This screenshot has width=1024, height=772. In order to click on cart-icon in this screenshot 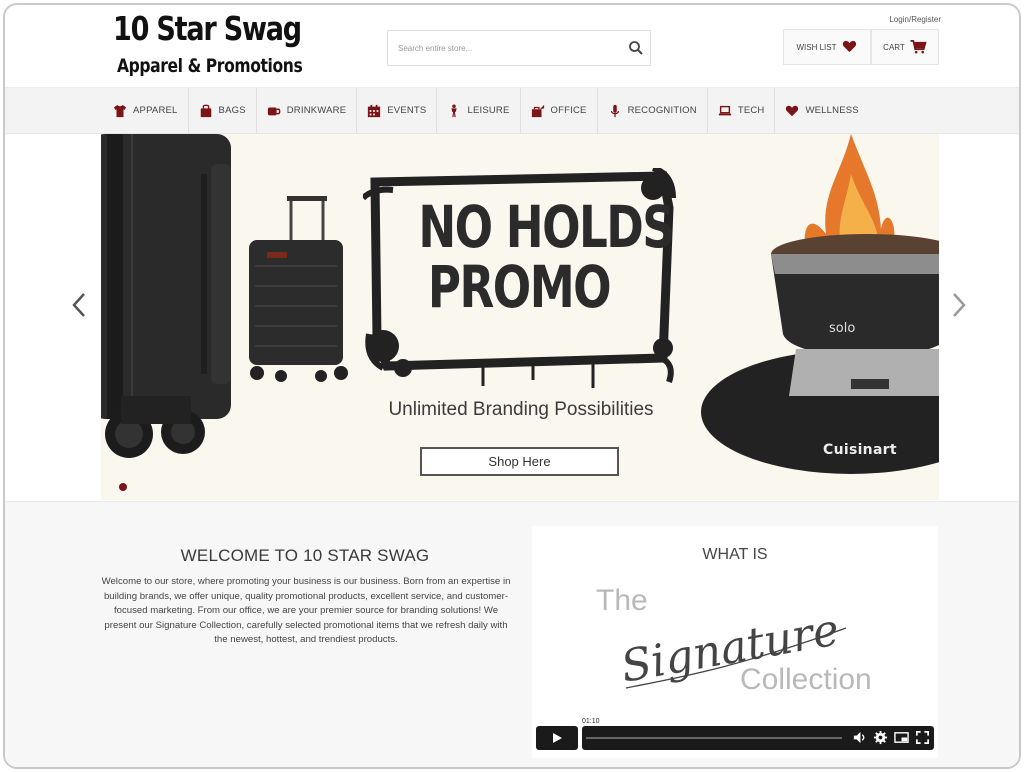, I will do `click(918, 47)`.